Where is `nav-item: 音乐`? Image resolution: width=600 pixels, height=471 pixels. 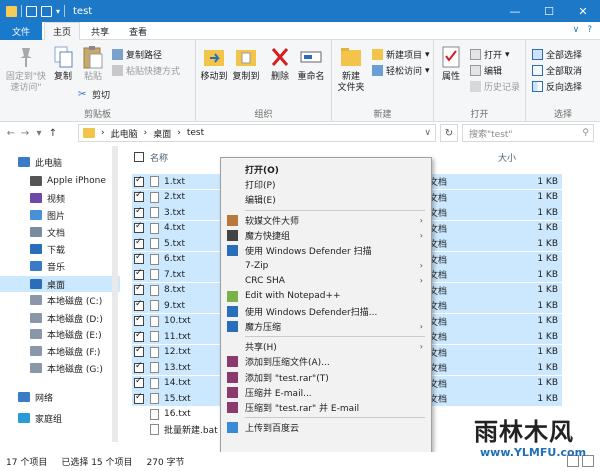
nav-item: 音乐 is located at coordinates (60, 266).